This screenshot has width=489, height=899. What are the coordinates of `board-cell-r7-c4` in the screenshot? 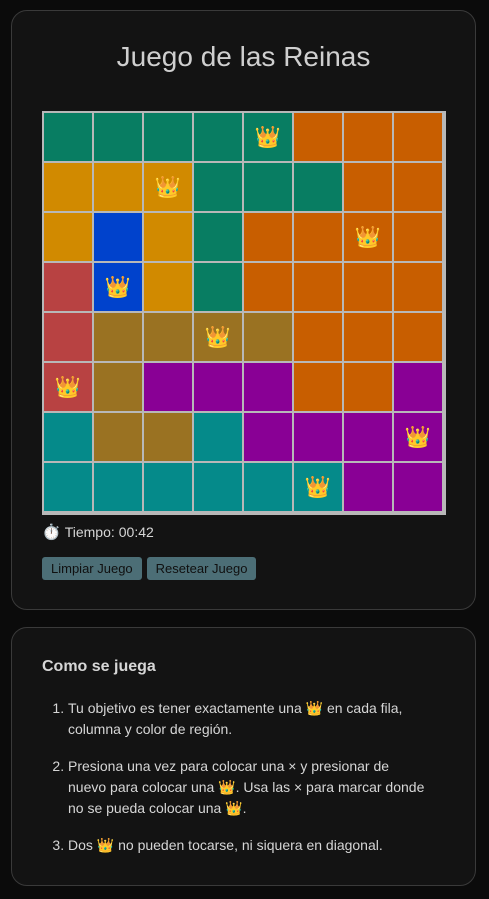 It's located at (268, 487).